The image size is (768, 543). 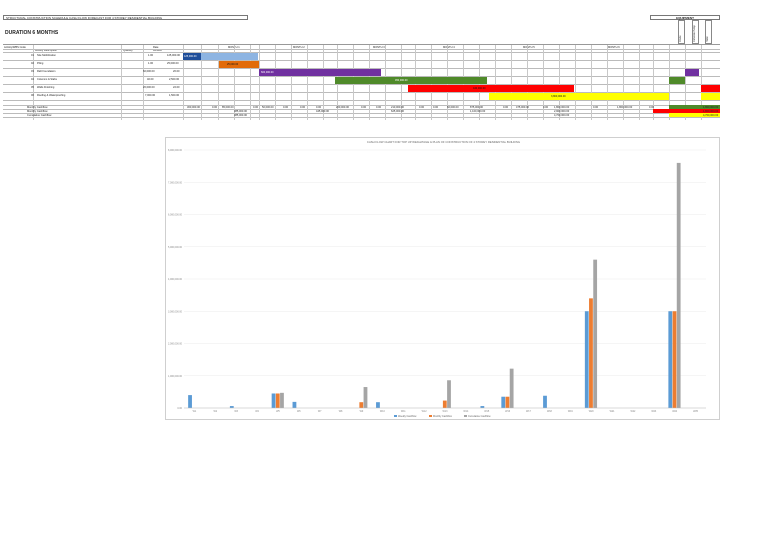 I want to click on bar-3-W16, so click(x=511, y=388).